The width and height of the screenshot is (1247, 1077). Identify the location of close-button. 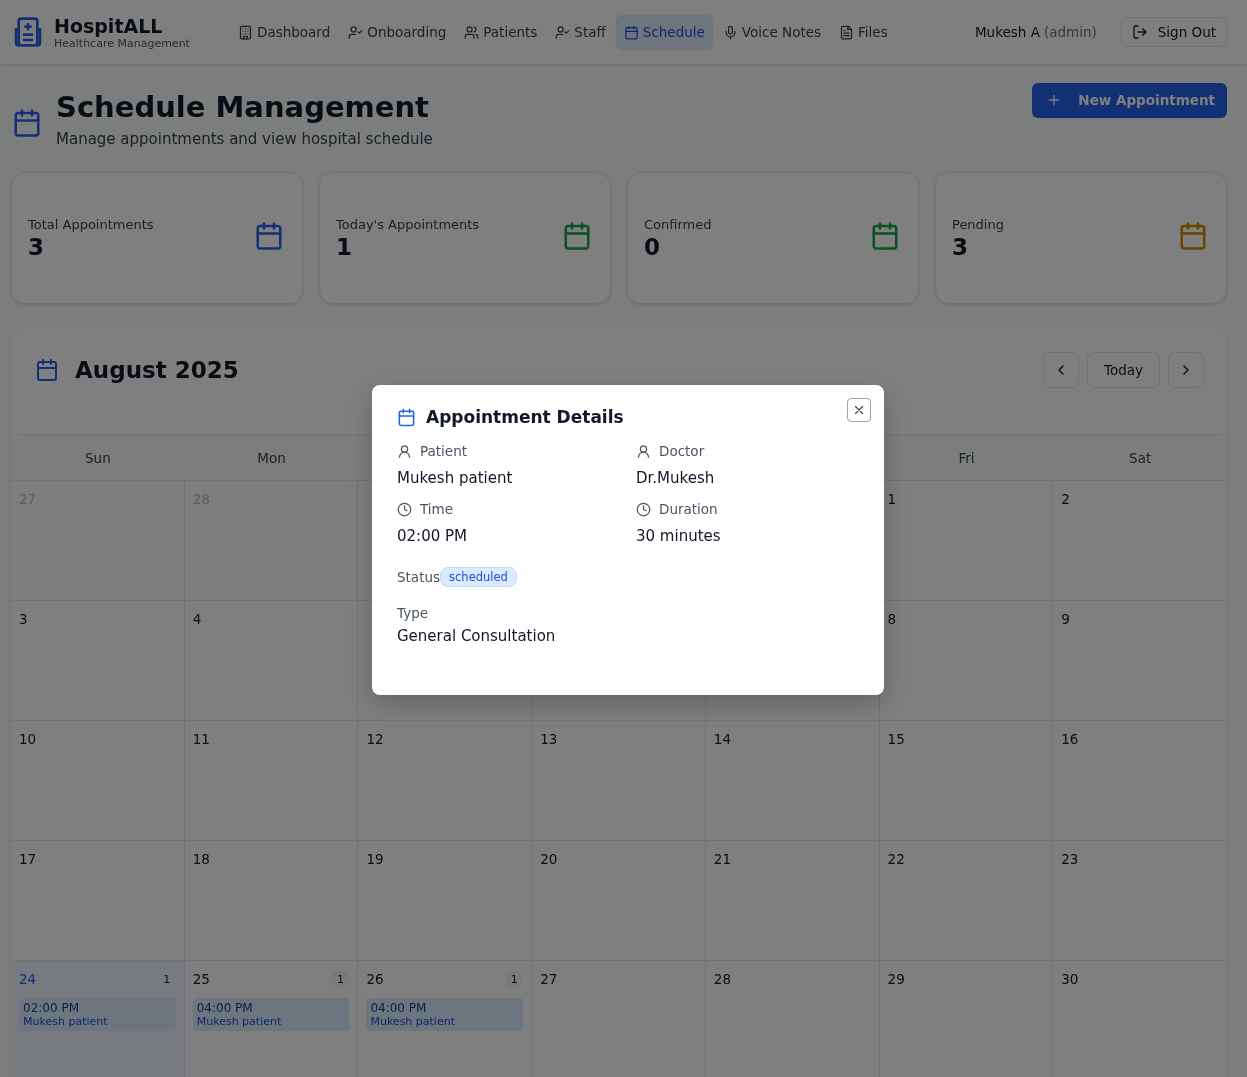
(859, 410).